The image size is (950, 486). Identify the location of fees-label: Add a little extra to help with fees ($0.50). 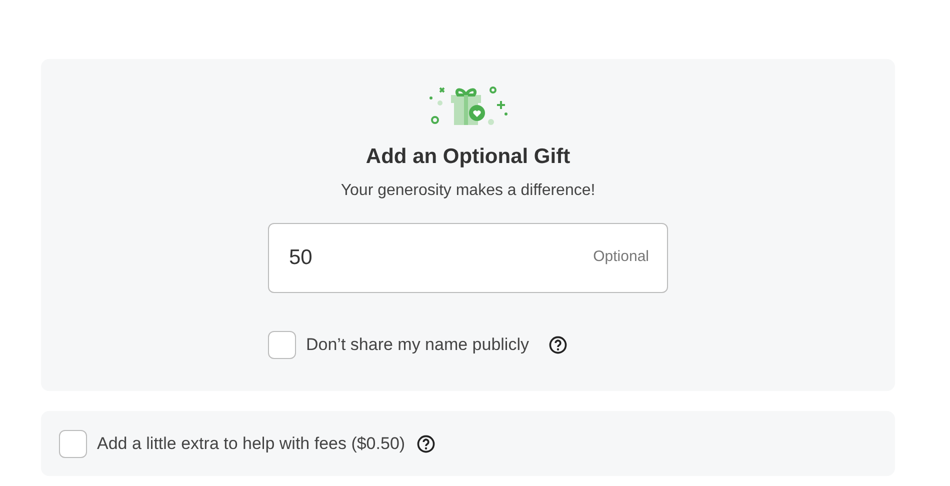
(251, 443).